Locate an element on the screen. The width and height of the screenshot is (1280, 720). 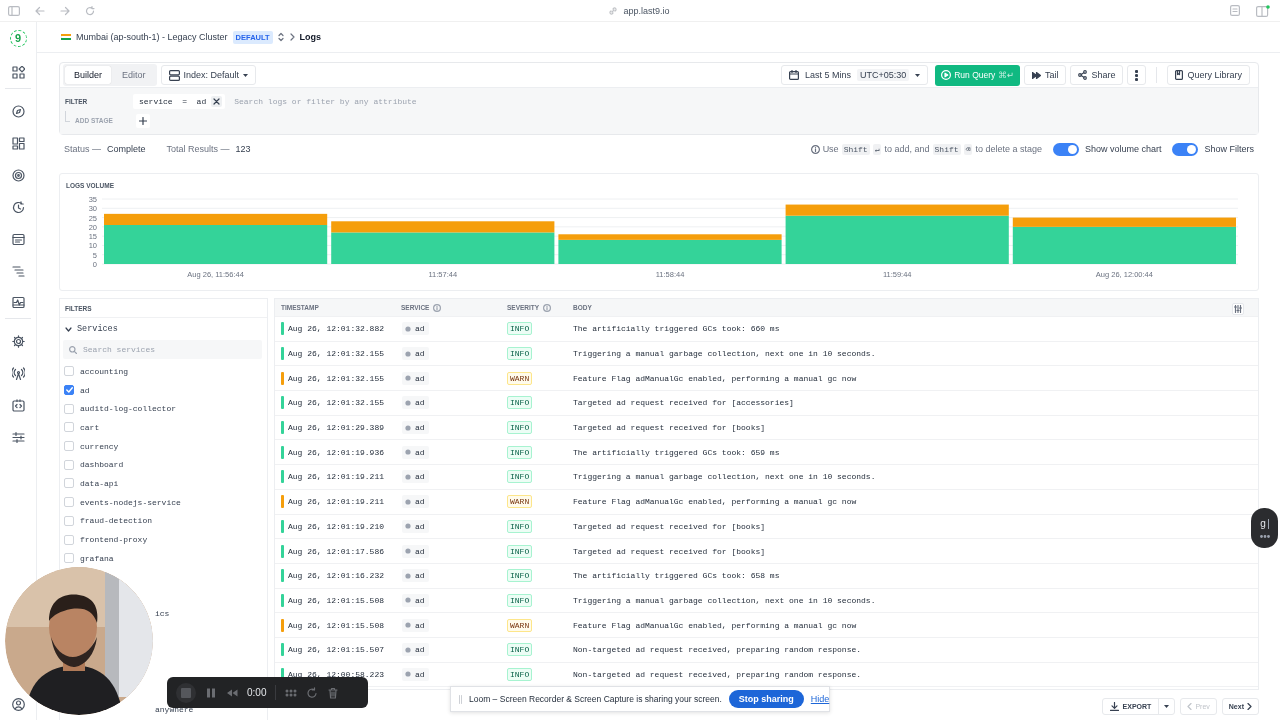
log-message: Triggering a manual garbage collection, next one in 10 seconds. is located at coordinates (724, 600).